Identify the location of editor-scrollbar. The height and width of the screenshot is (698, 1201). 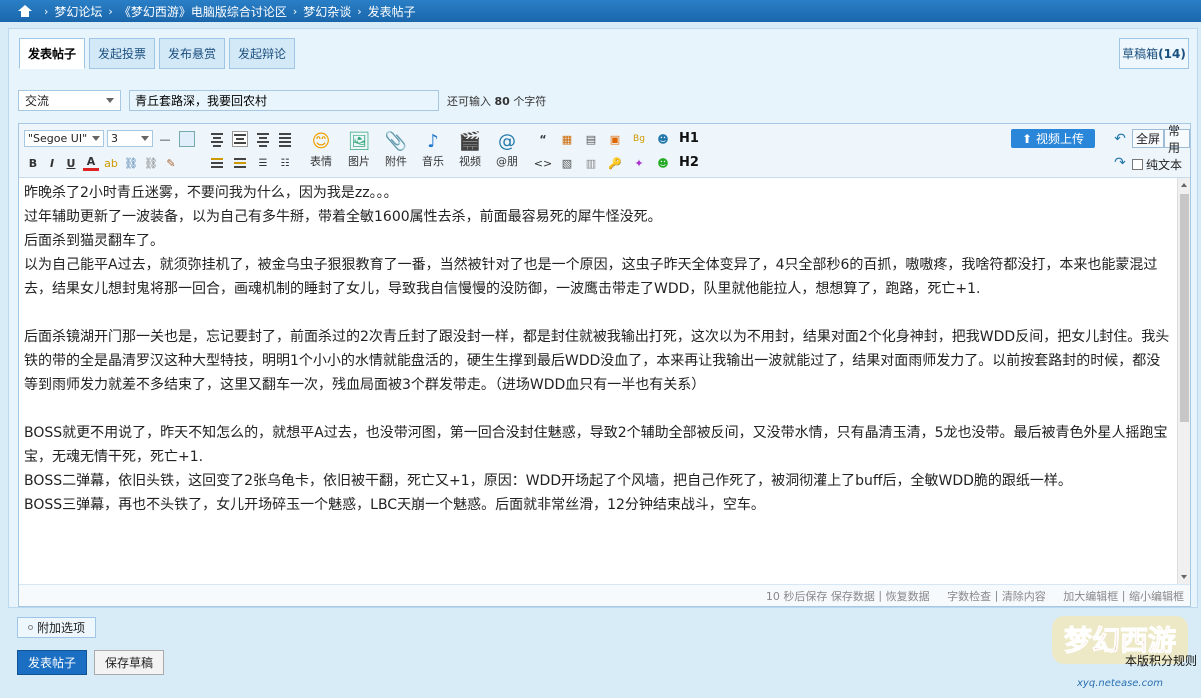
(1183, 381).